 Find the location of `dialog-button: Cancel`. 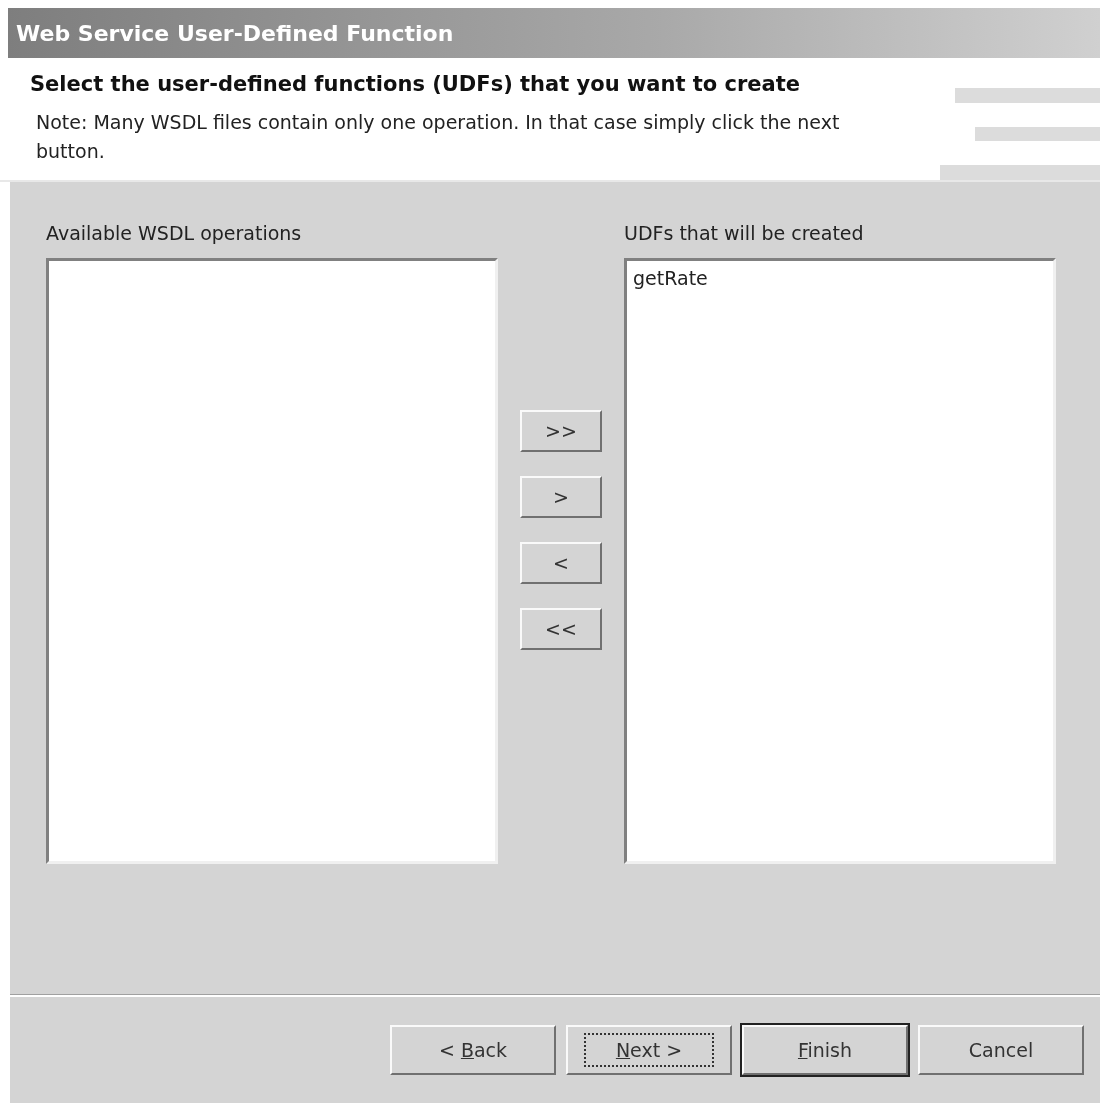

dialog-button: Cancel is located at coordinates (1001, 1050).